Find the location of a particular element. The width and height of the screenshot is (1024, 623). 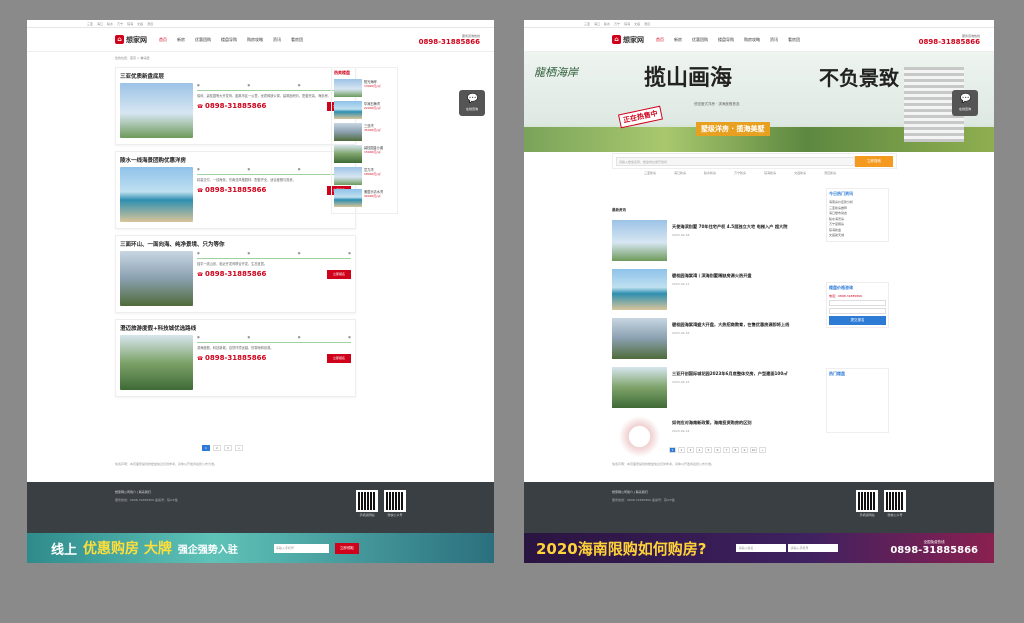

tour-title: 三面环山、一面向海、纯净景境、只为等你 is located at coordinates (235, 244).